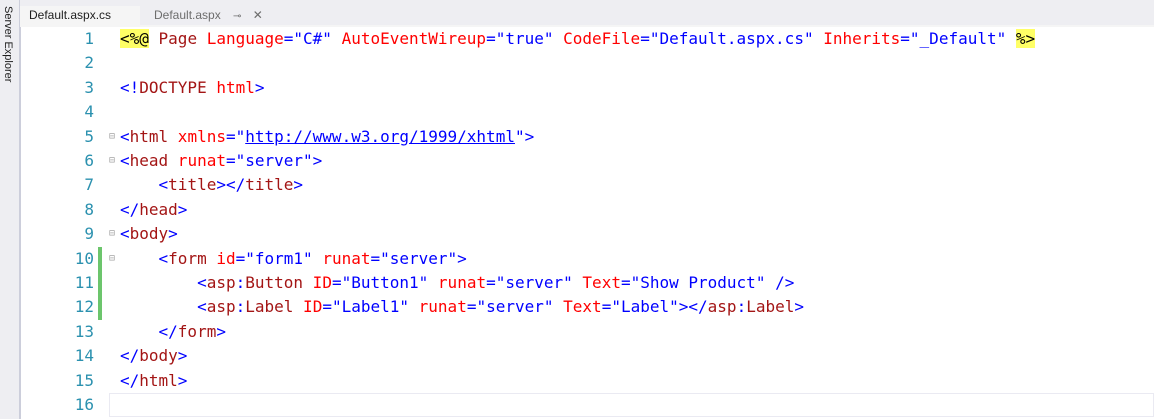  Describe the element at coordinates (89, 112) in the screenshot. I see `line-number: 4` at that location.